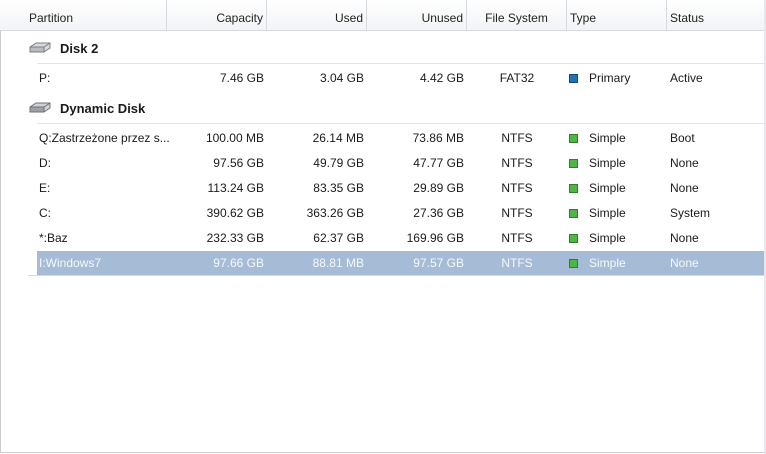 The height and width of the screenshot is (454, 766). I want to click on partition-name: I:Windows7, so click(70, 263).